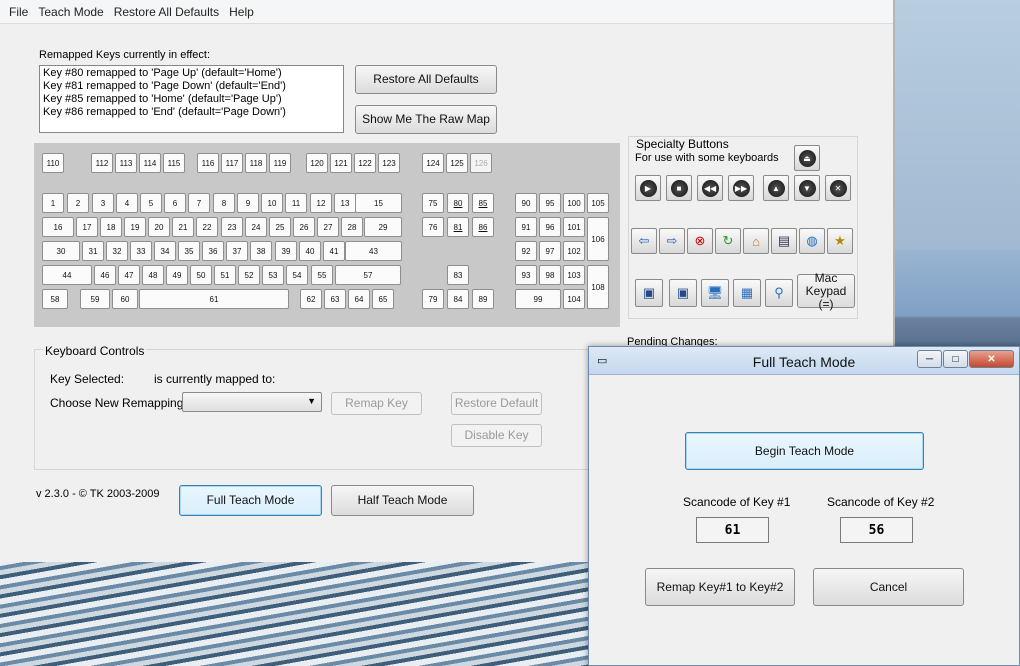 This screenshot has height=666, width=1020. I want to click on key-32: 32, so click(117, 251).